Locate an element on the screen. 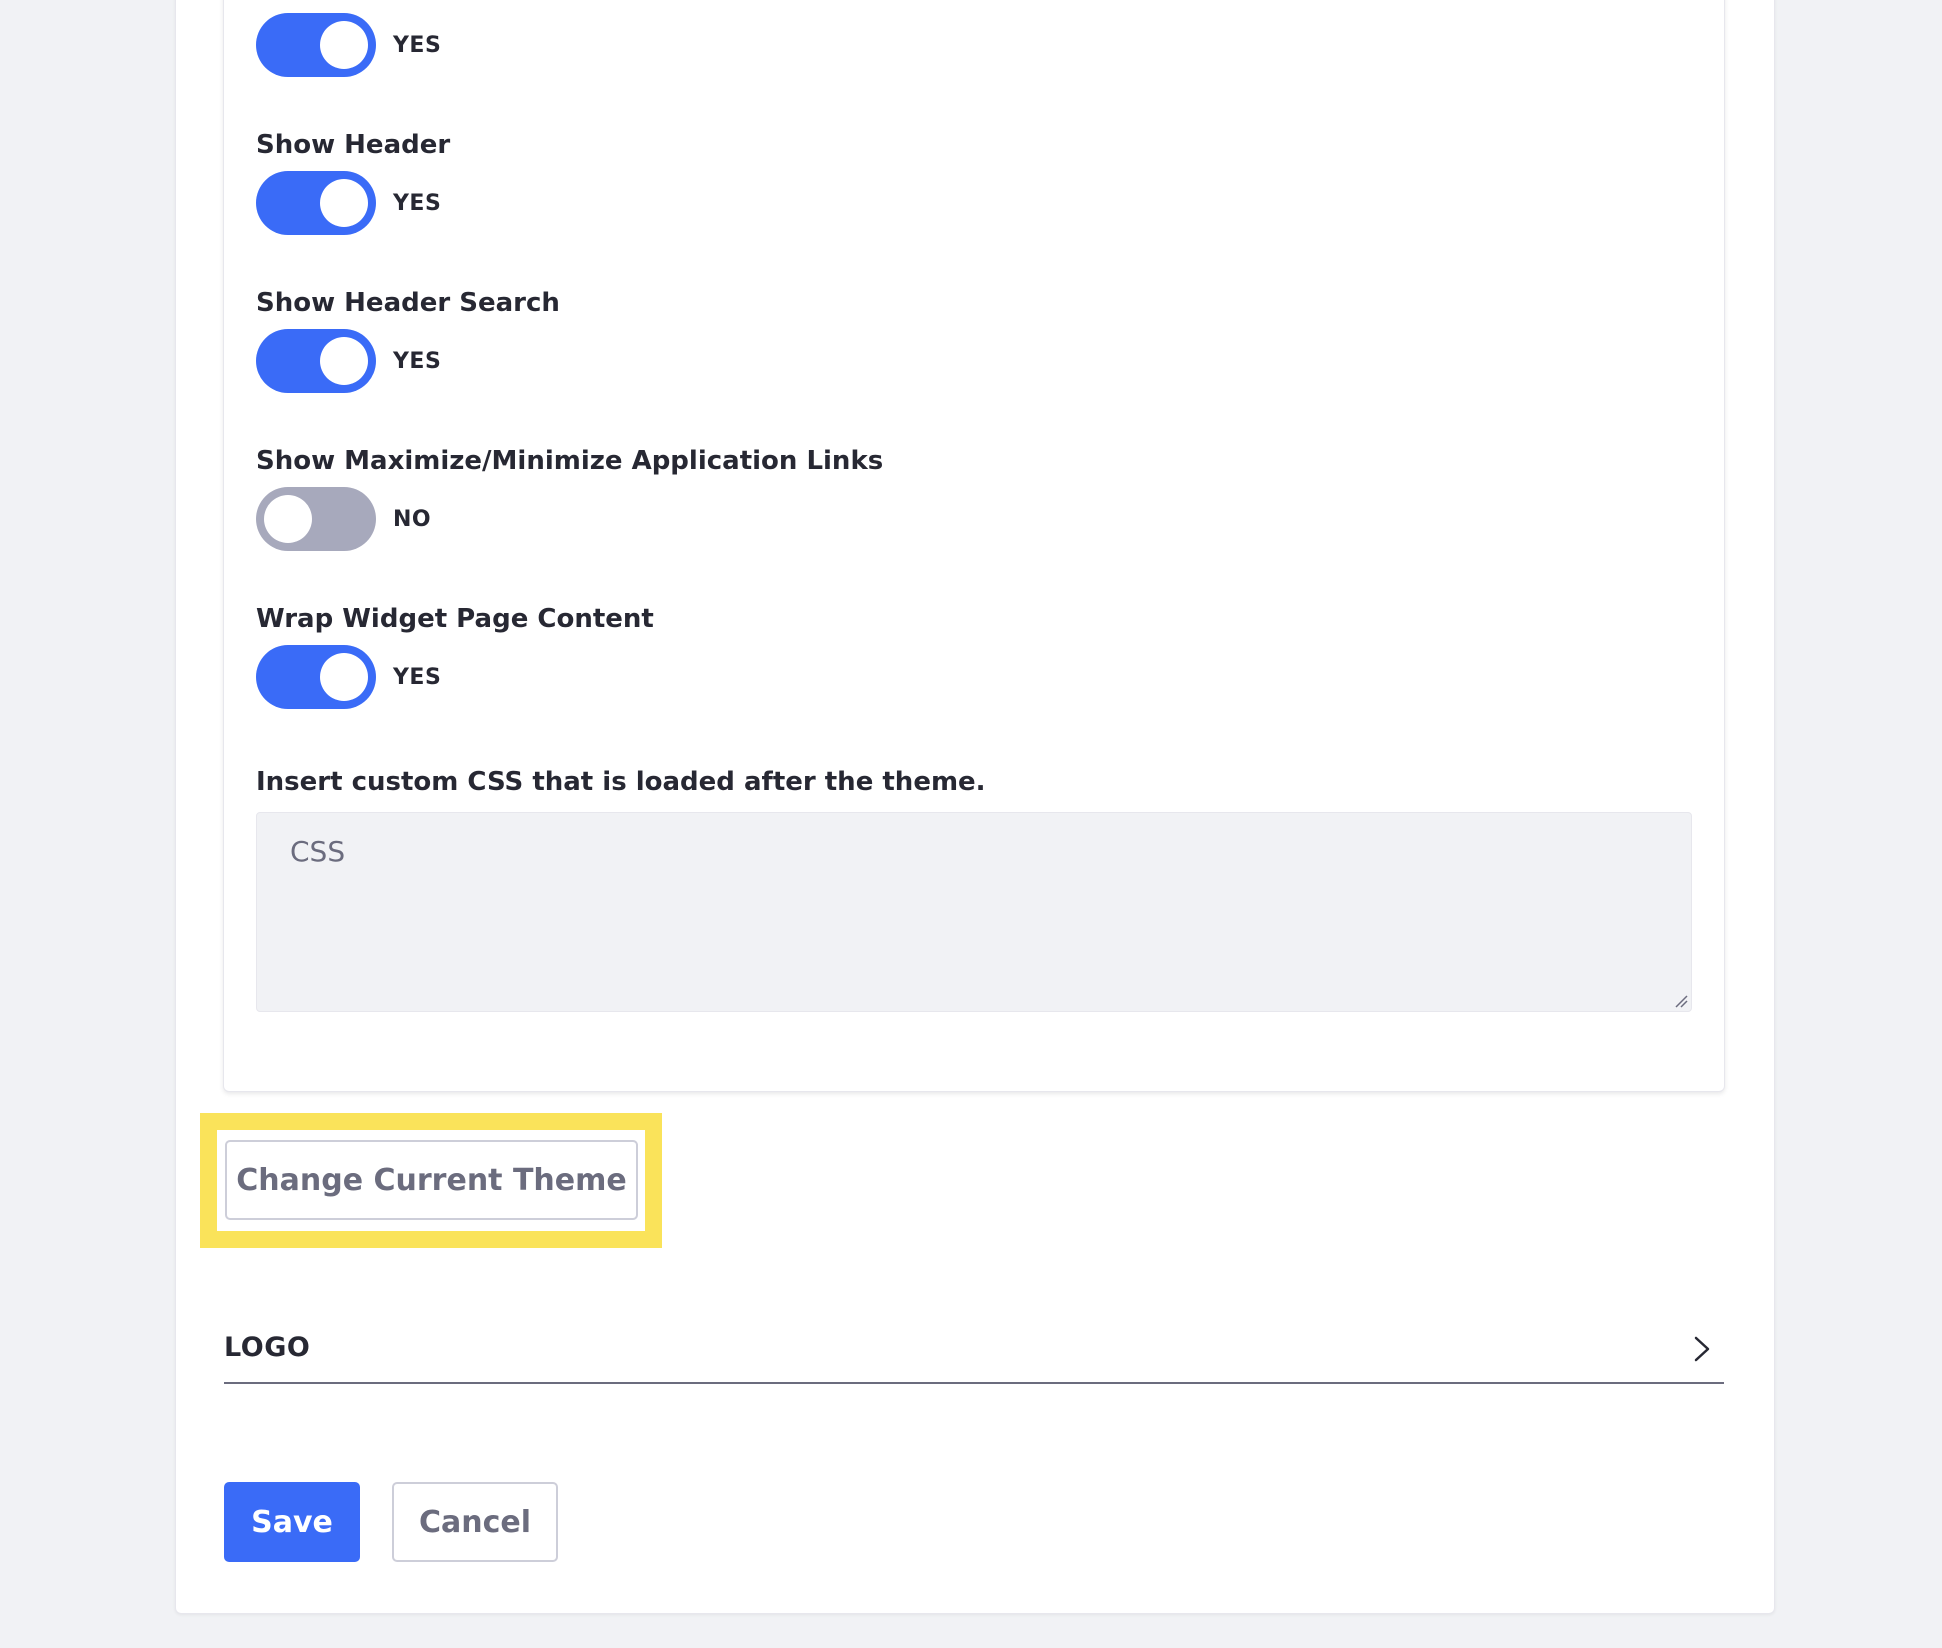 Image resolution: width=1942 pixels, height=1648 pixels. change-current-theme-button: Change Current Theme is located at coordinates (431, 1180).